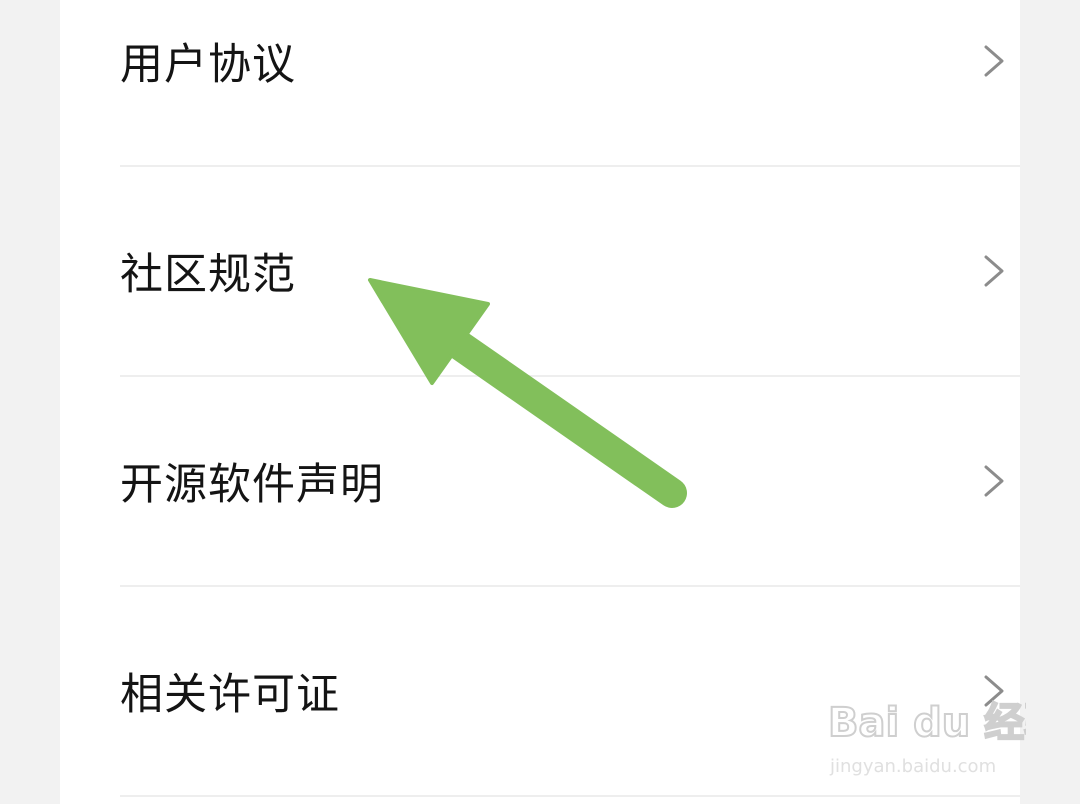 Image resolution: width=1080 pixels, height=804 pixels. I want to click on divider, so click(570, 796).